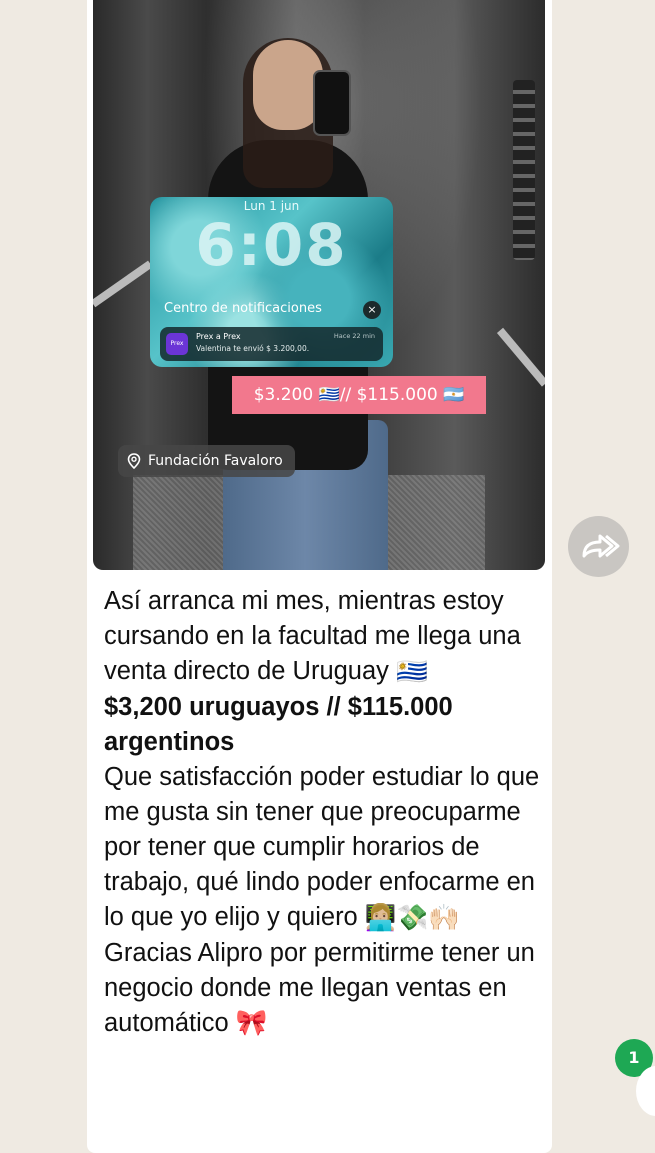 The height and width of the screenshot is (1153, 655). Describe the element at coordinates (354, 336) in the screenshot. I see `notification-time: Hace 22 min` at that location.